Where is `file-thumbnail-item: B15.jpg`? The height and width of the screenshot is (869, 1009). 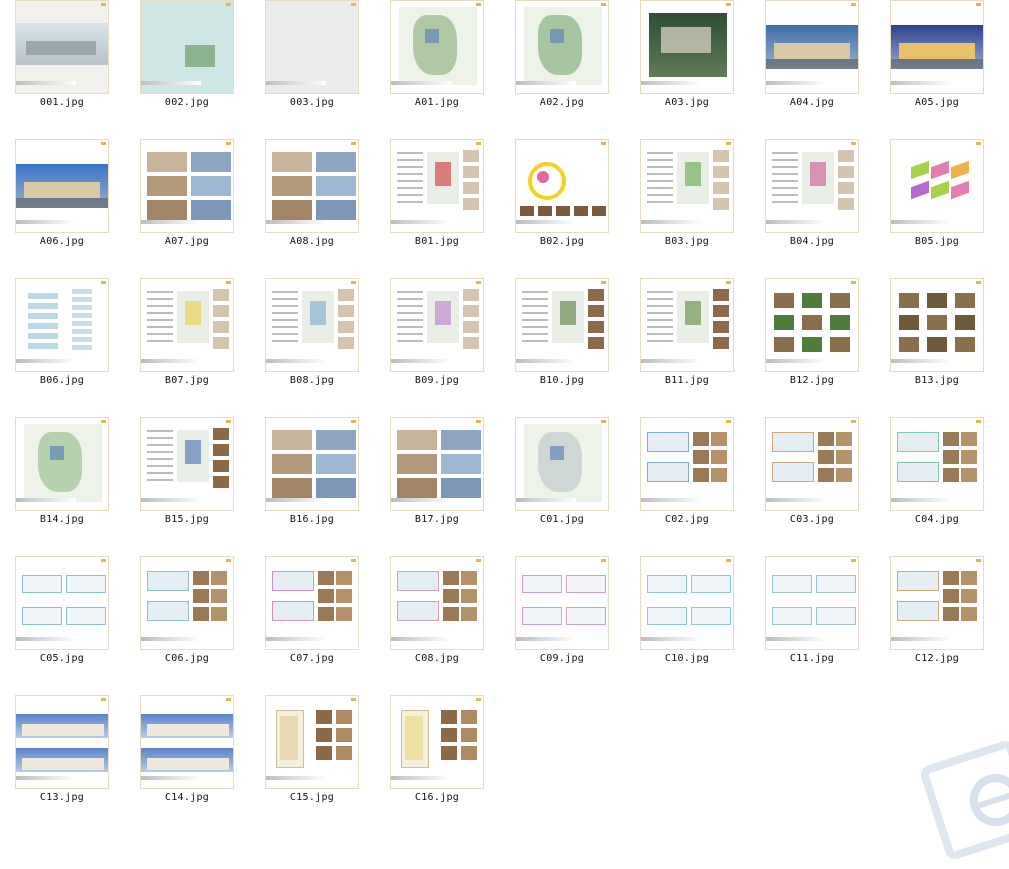 file-thumbnail-item: B15.jpg is located at coordinates (189, 473).